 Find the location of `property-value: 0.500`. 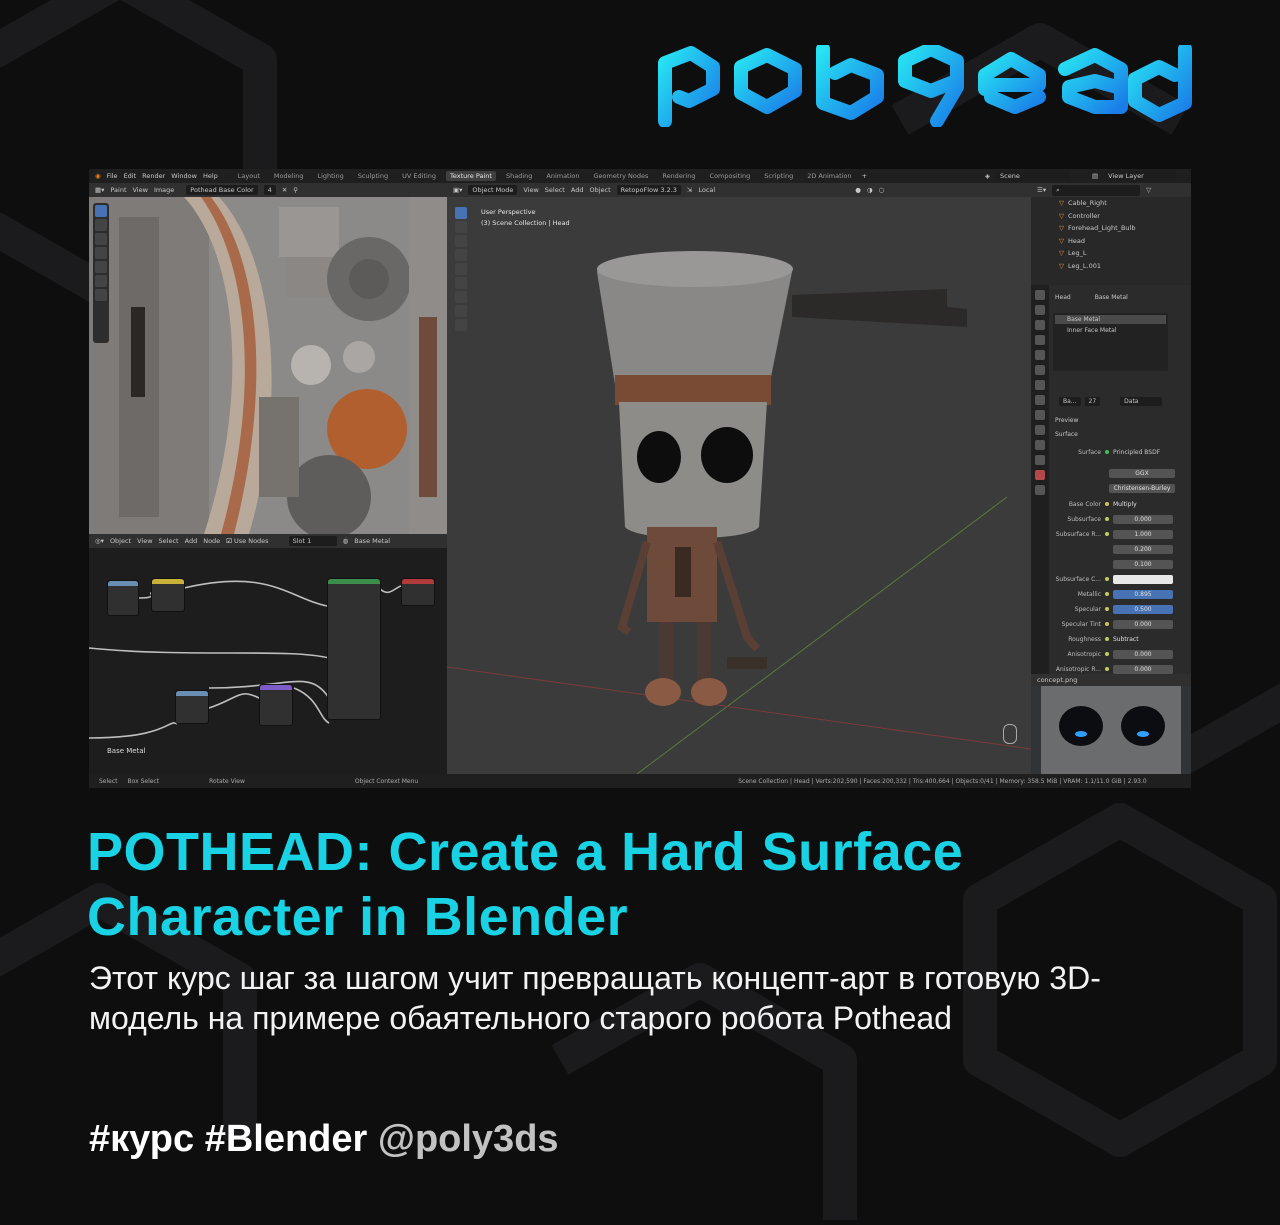

property-value: 0.500 is located at coordinates (1143, 609).